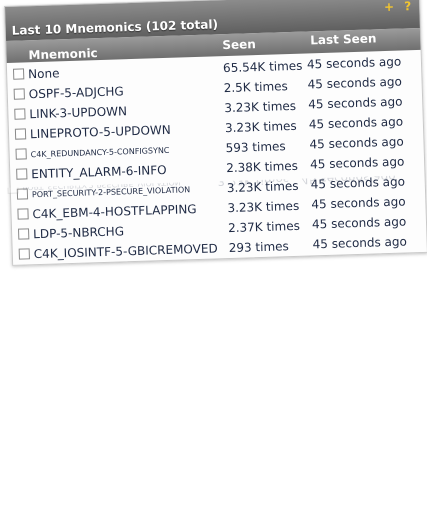 Image resolution: width=427 pixels, height=526 pixels. Describe the element at coordinates (395, 7) in the screenshot. I see `titlebar-icons: + ?` at that location.